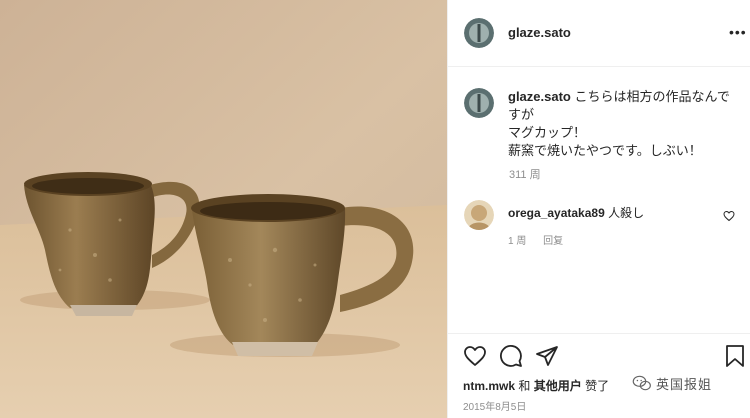 The image size is (750, 418). I want to click on post-date: 2015年8月5日, so click(495, 407).